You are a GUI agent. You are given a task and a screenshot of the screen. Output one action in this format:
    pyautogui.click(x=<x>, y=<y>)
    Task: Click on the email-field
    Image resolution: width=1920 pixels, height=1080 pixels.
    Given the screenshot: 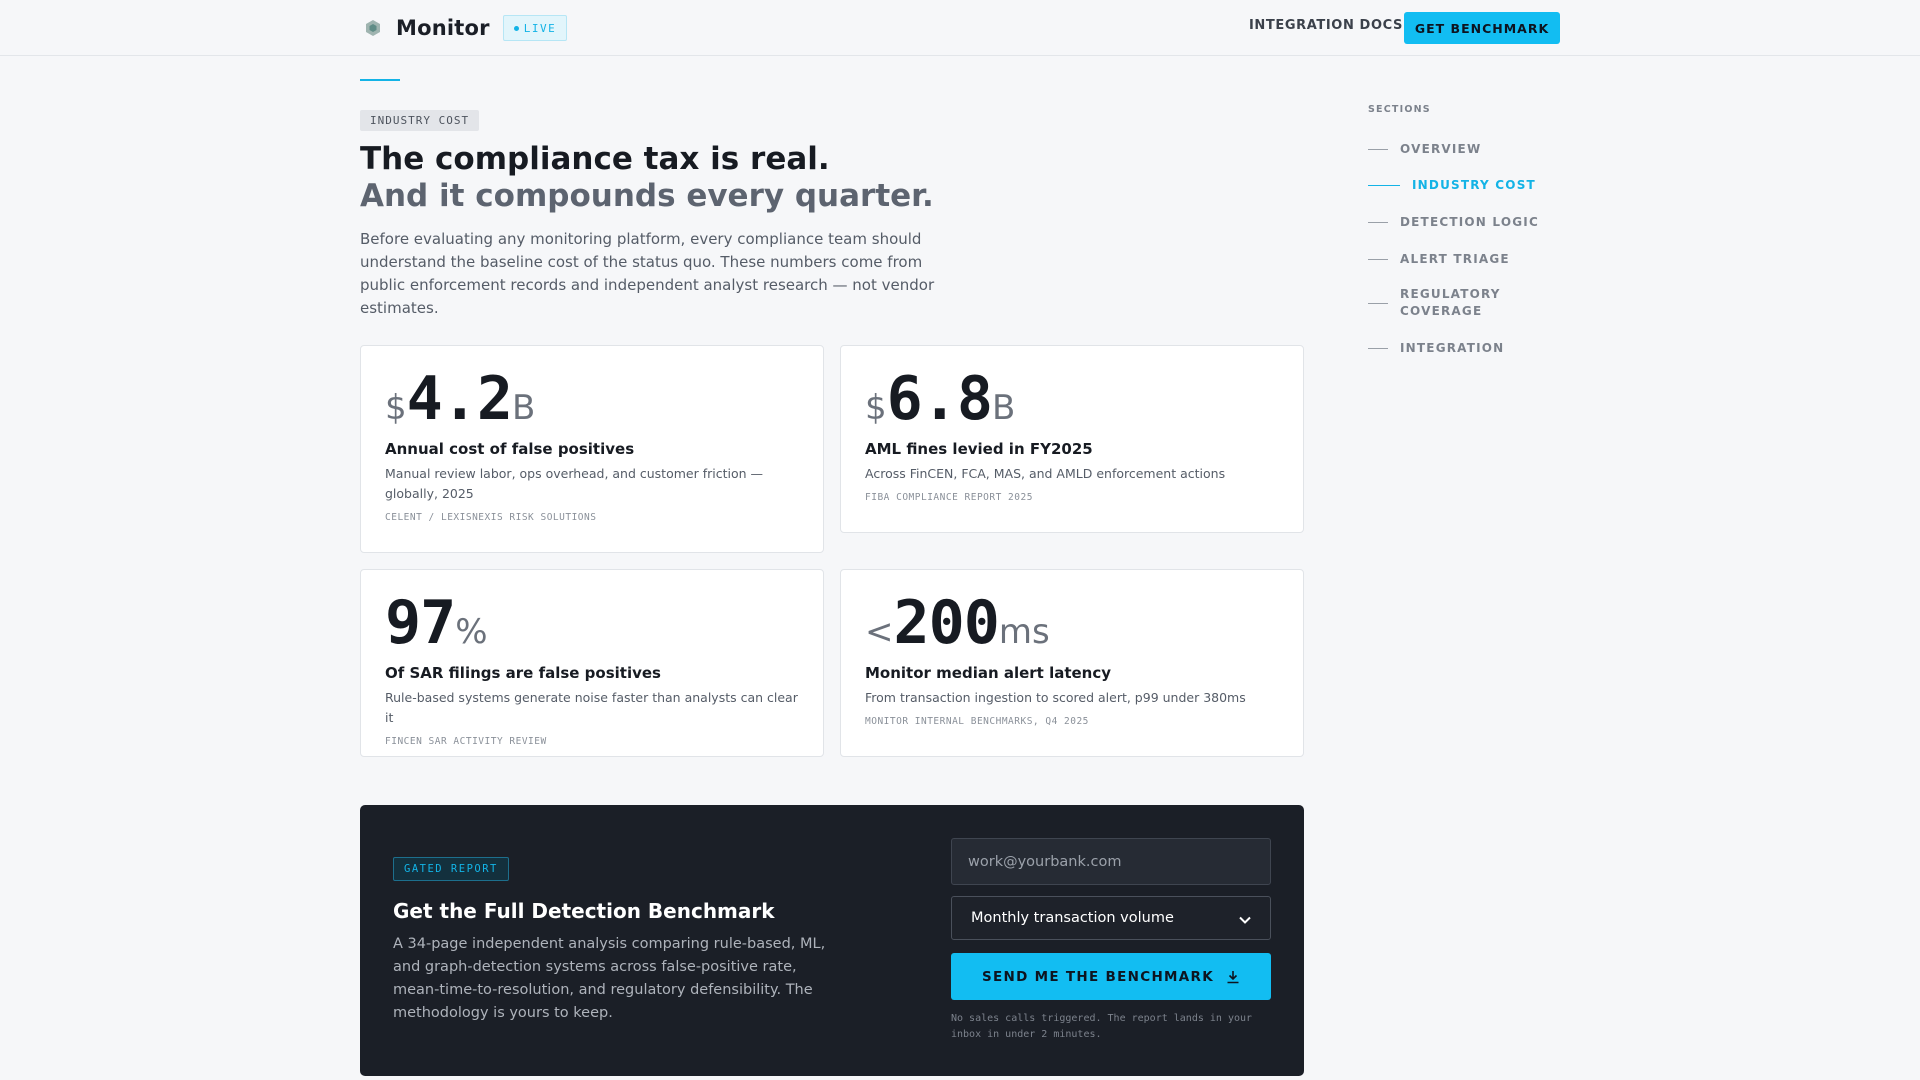 What is the action you would take?
    pyautogui.click(x=1111, y=861)
    